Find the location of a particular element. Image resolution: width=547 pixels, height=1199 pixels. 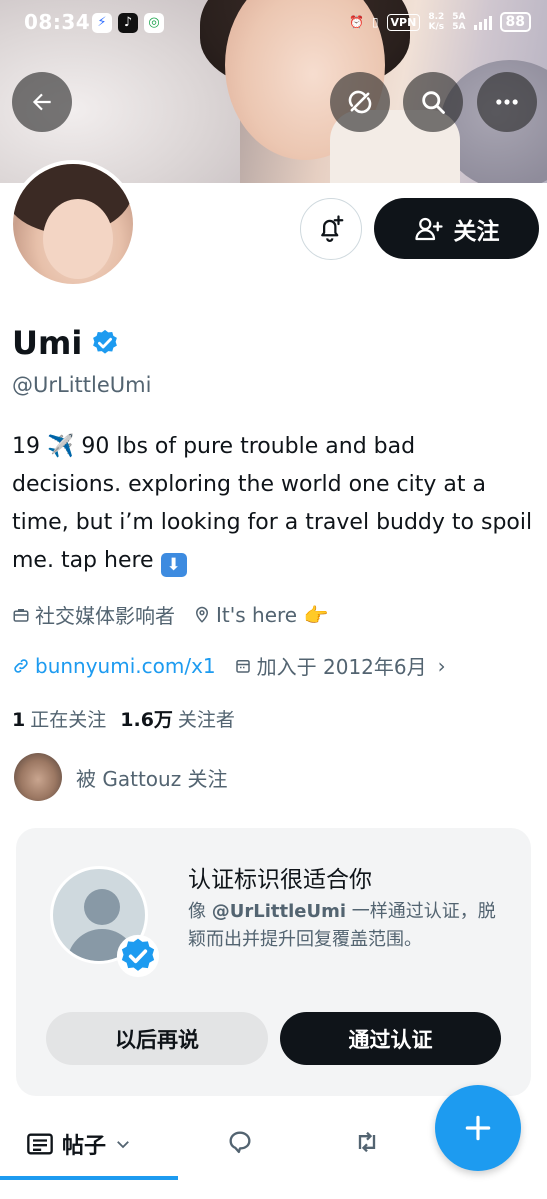

bell-plus-icon is located at coordinates (332, 228).